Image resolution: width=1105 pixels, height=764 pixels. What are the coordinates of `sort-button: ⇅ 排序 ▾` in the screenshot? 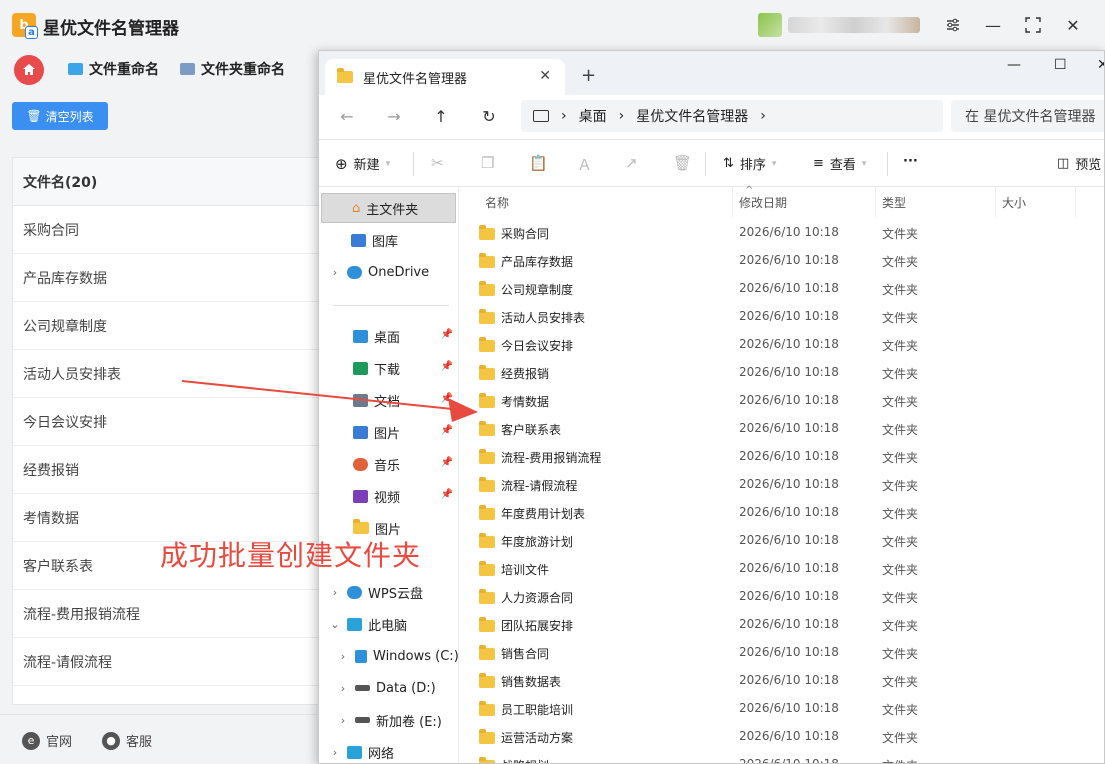 It's located at (749, 163).